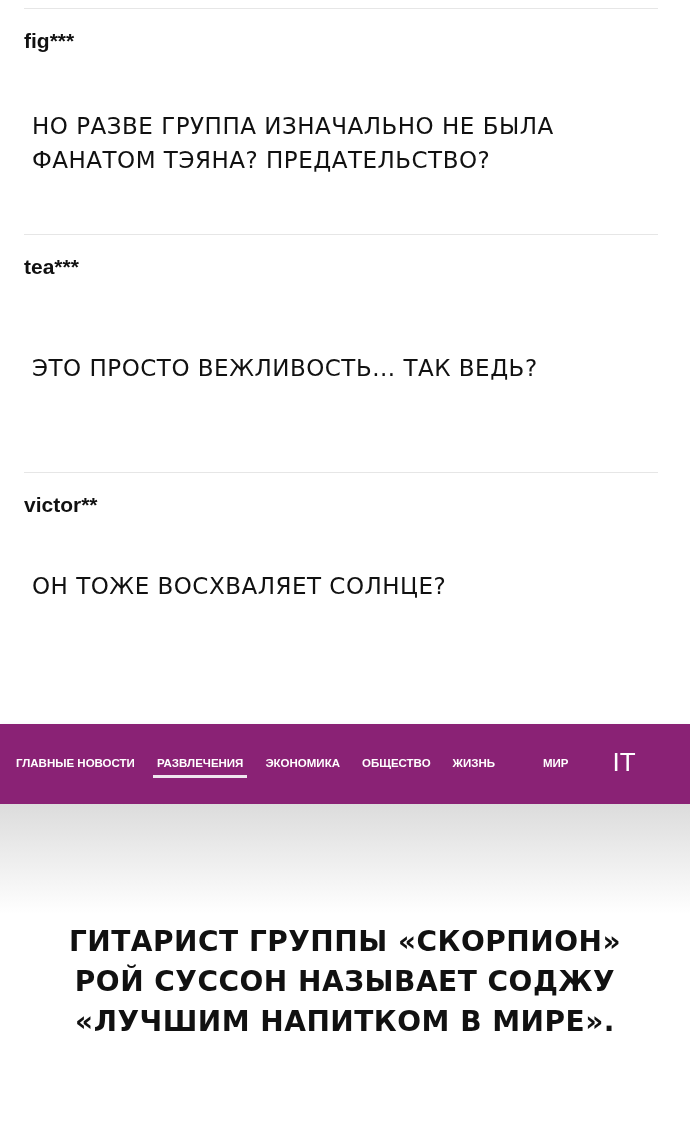 This screenshot has height=1136, width=690. Describe the element at coordinates (49, 41) in the screenshot. I see `comment-username: fig***` at that location.